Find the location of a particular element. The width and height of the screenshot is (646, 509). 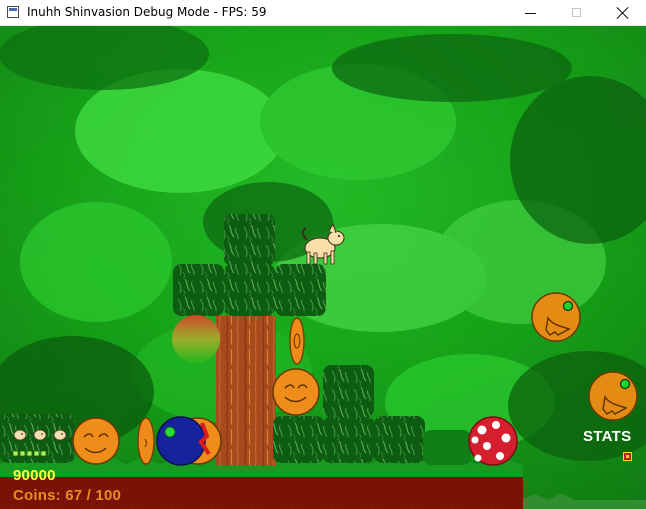

close-icon is located at coordinates (623, 13).